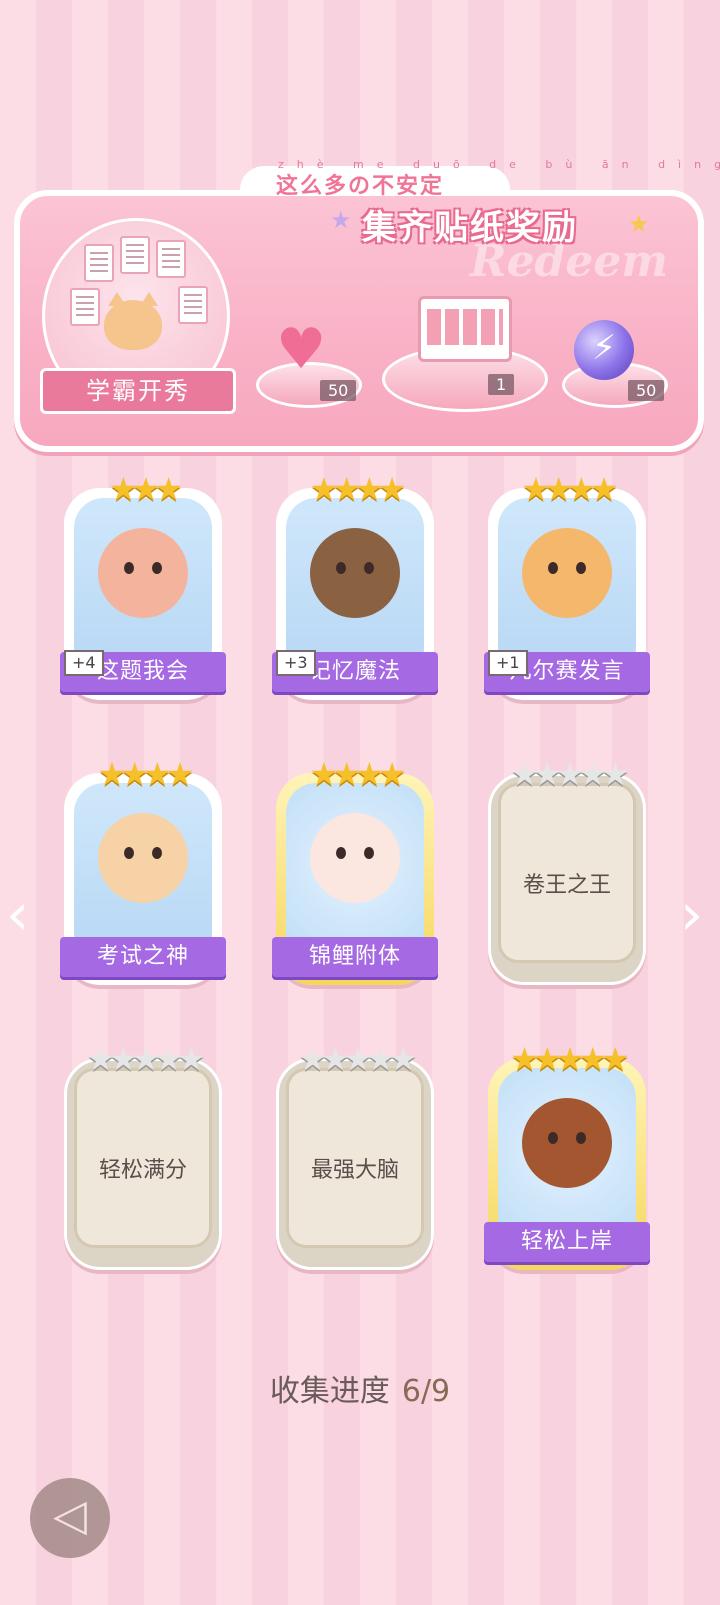 This screenshot has height=1605, width=720. What do you see at coordinates (470, 228) in the screenshot?
I see `reward-title: 集齐贴纸奖励` at bounding box center [470, 228].